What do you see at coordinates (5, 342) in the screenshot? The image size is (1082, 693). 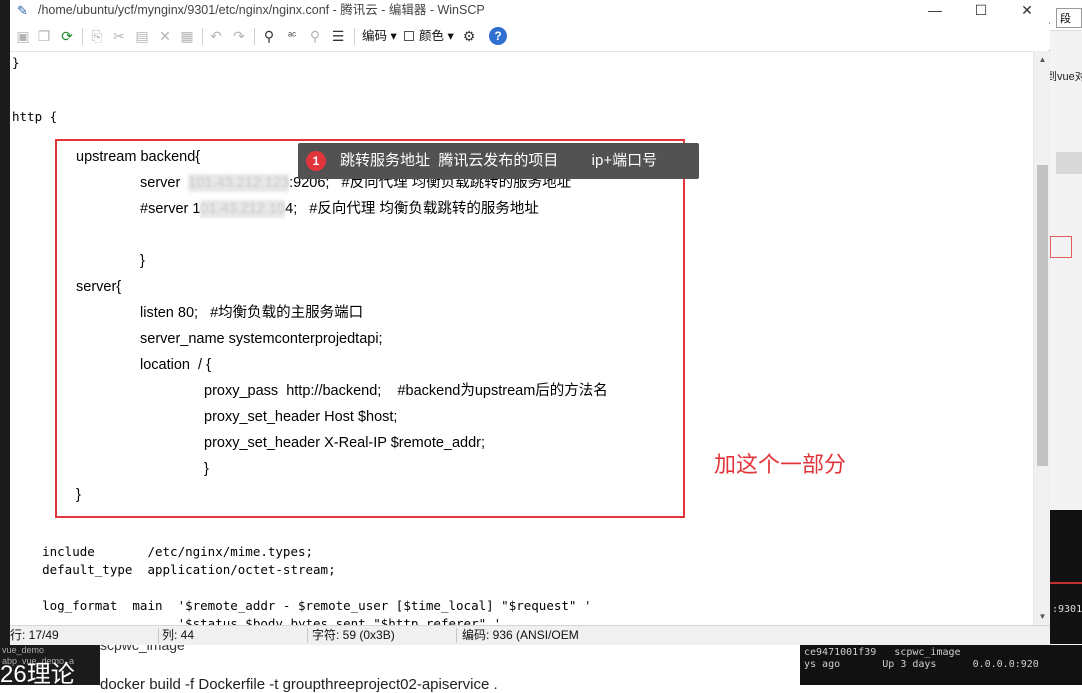 I see `background-terminal-left` at bounding box center [5, 342].